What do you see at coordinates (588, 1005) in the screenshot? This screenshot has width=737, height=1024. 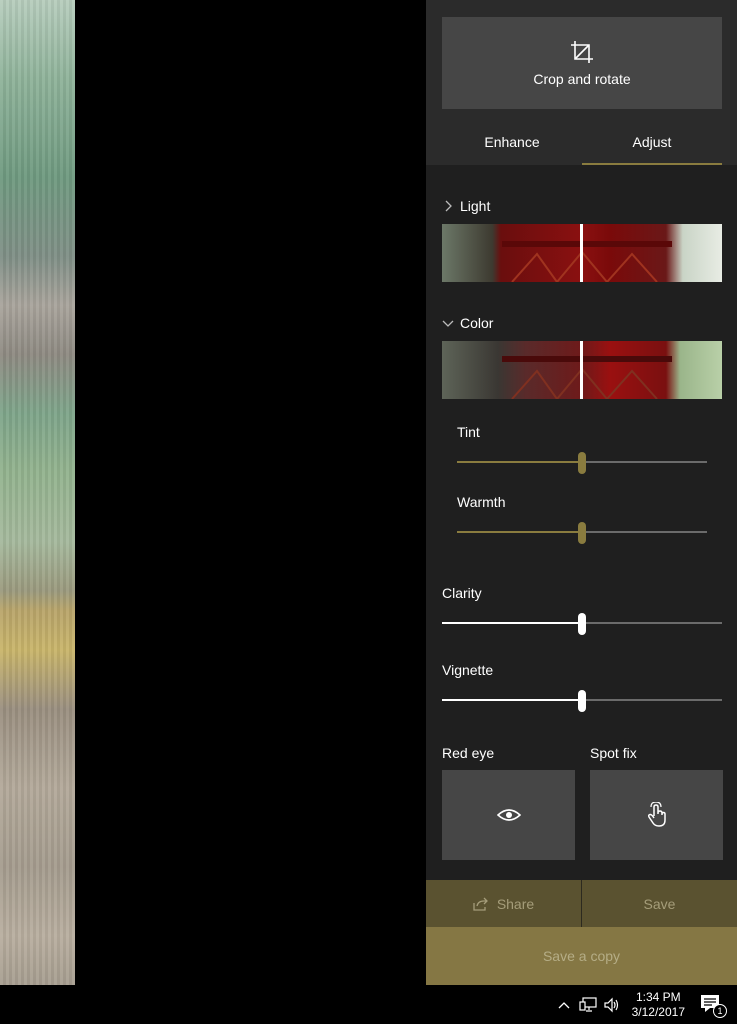 I see `network-icon` at bounding box center [588, 1005].